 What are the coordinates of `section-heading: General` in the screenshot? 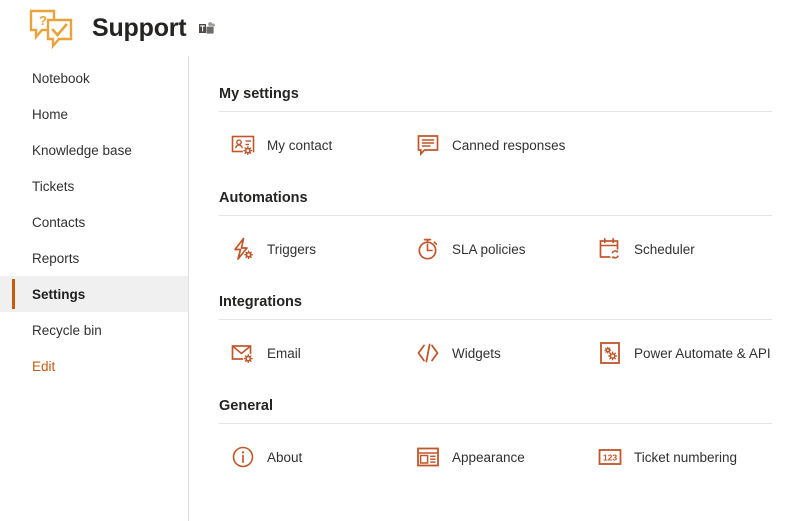 It's located at (246, 406).